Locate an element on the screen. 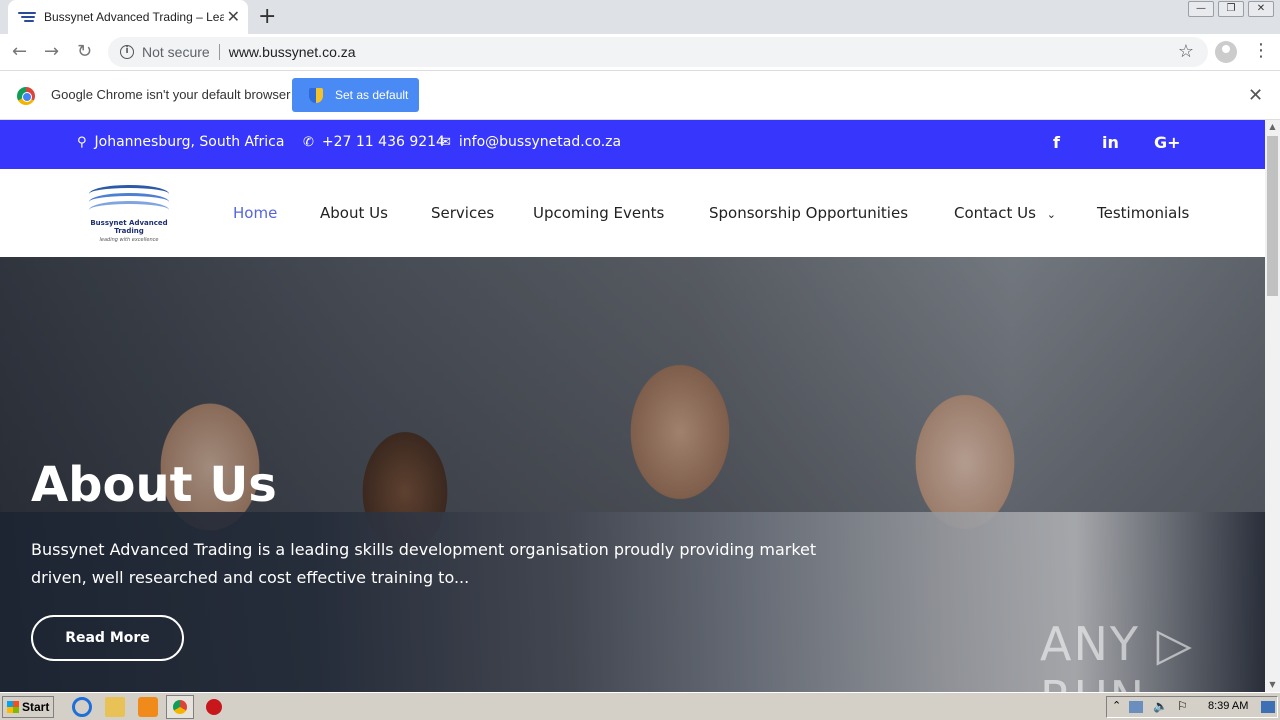  tab-close-icon: ✕ is located at coordinates (233, 17).